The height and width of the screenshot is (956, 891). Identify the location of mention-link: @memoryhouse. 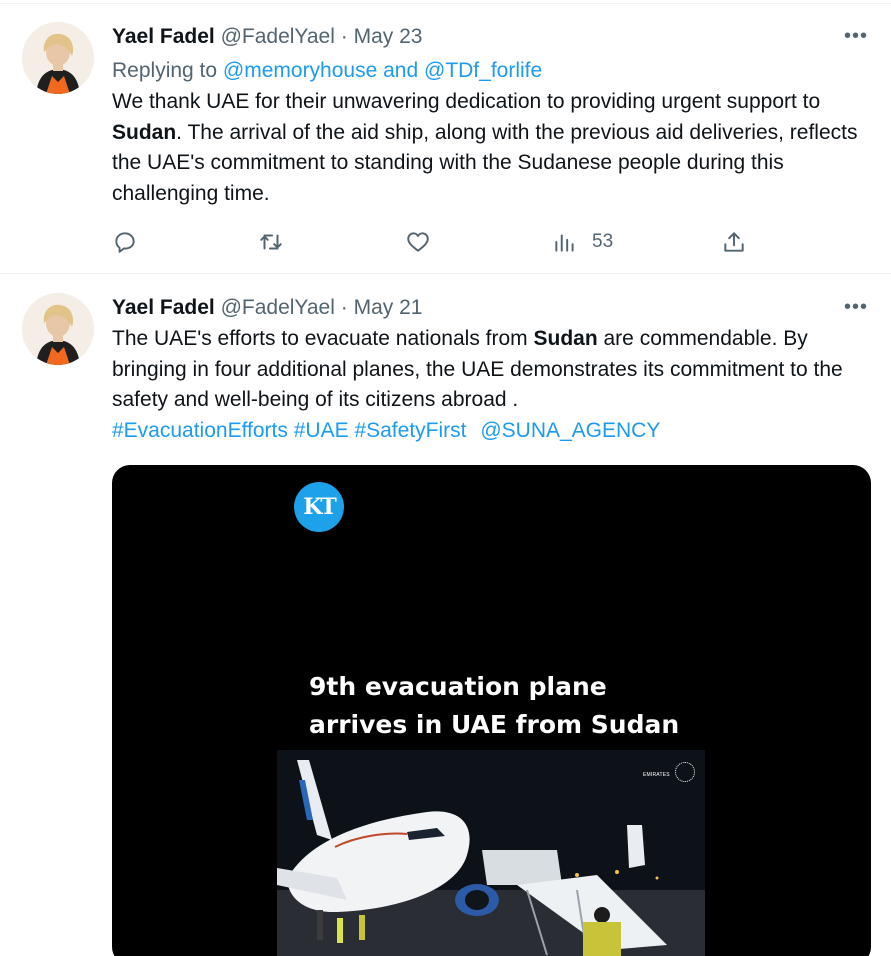
(300, 70).